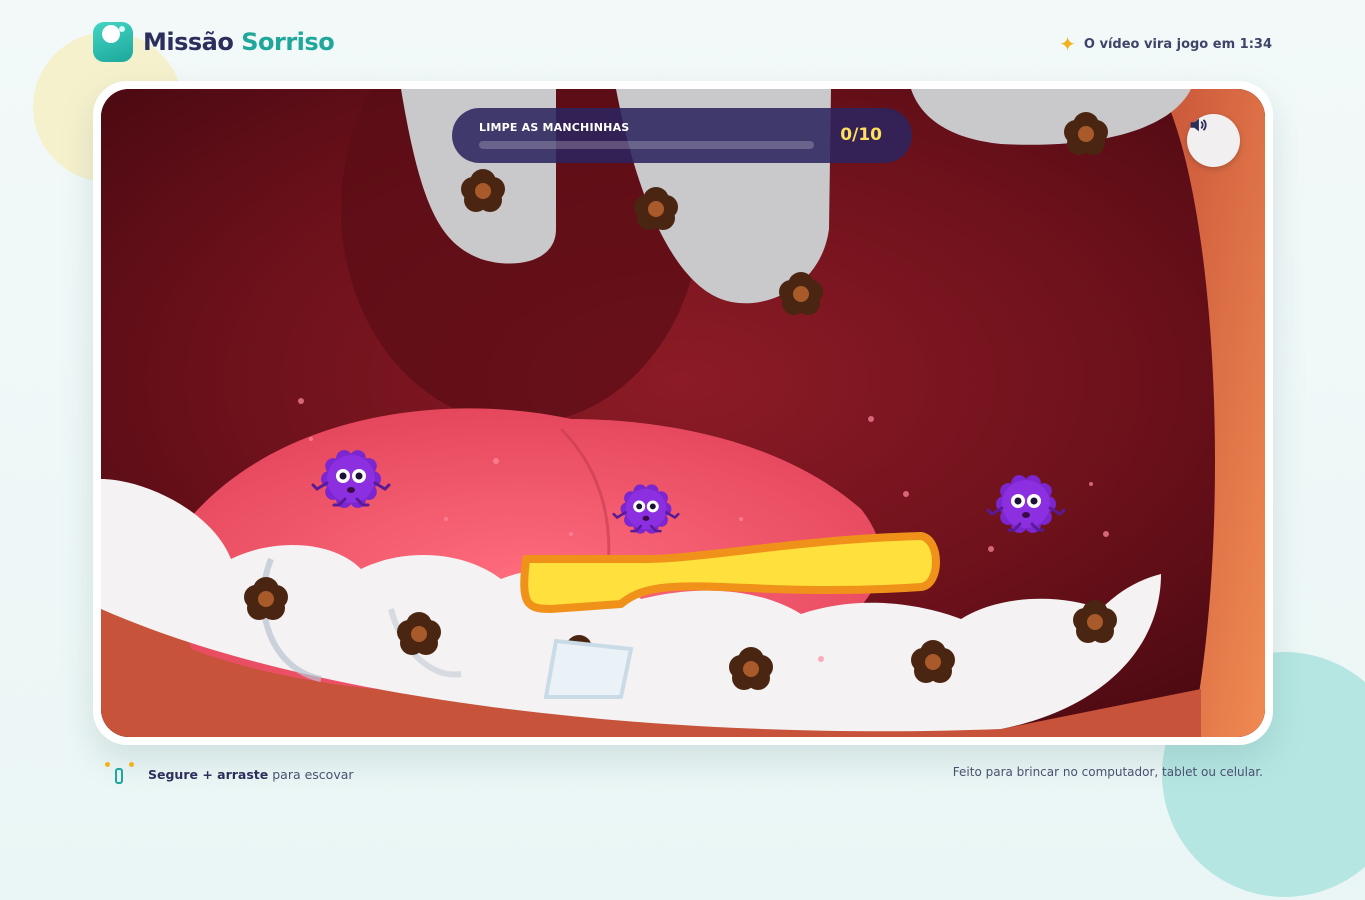 The image size is (1365, 900). Describe the element at coordinates (682, 135) in the screenshot. I see `progress-hud: LIMPE AS MANCHINHAS 0/10` at that location.